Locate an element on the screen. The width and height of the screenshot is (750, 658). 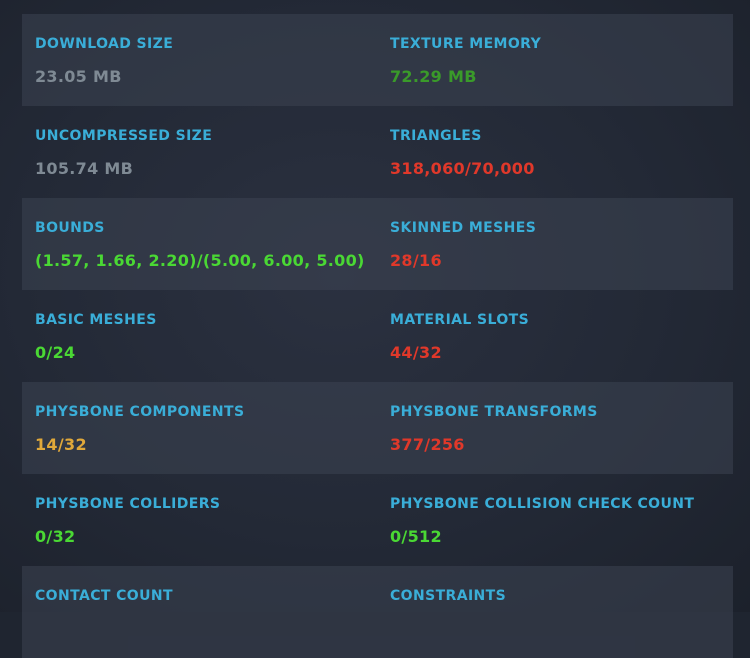
stat-label: SKINNED MESHES is located at coordinates (463, 228).